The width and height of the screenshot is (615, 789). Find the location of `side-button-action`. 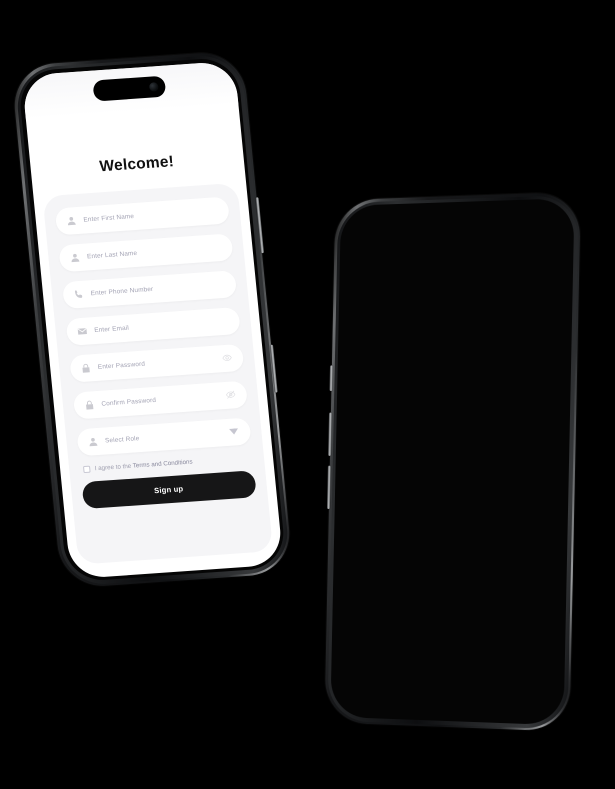

side-button-action is located at coordinates (331, 378).